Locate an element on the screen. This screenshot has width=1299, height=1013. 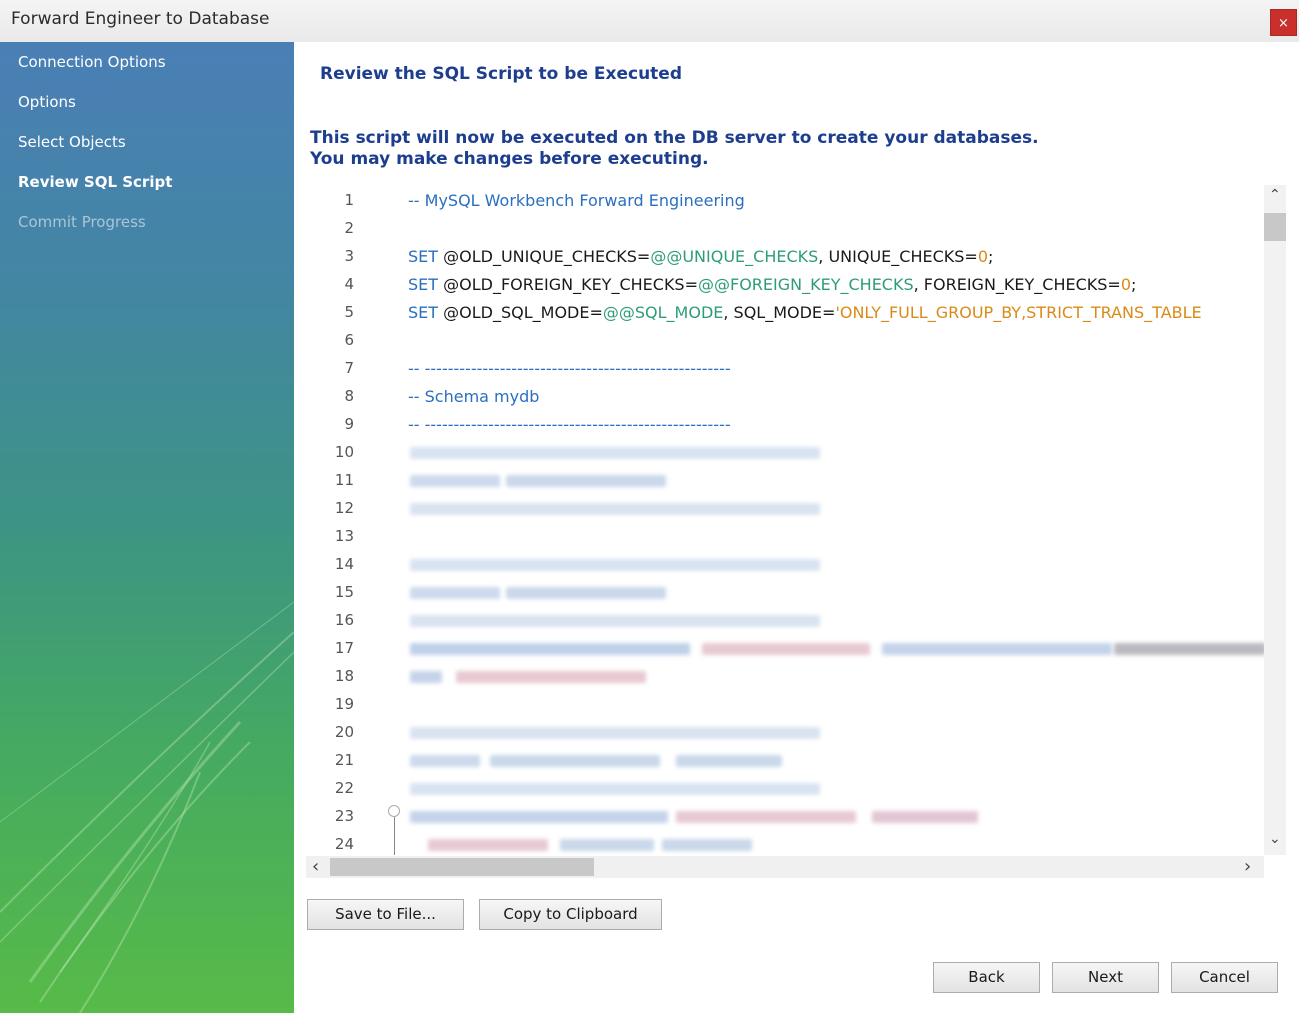
sql-text: @OLD_UNIQUE_CHECKS= is located at coordinates (547, 256).